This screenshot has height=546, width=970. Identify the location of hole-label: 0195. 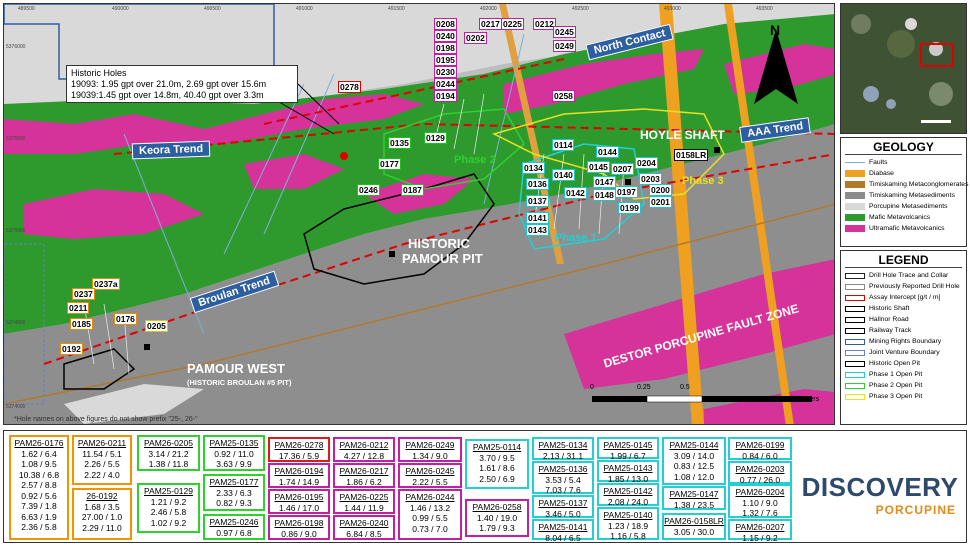
(445, 60).